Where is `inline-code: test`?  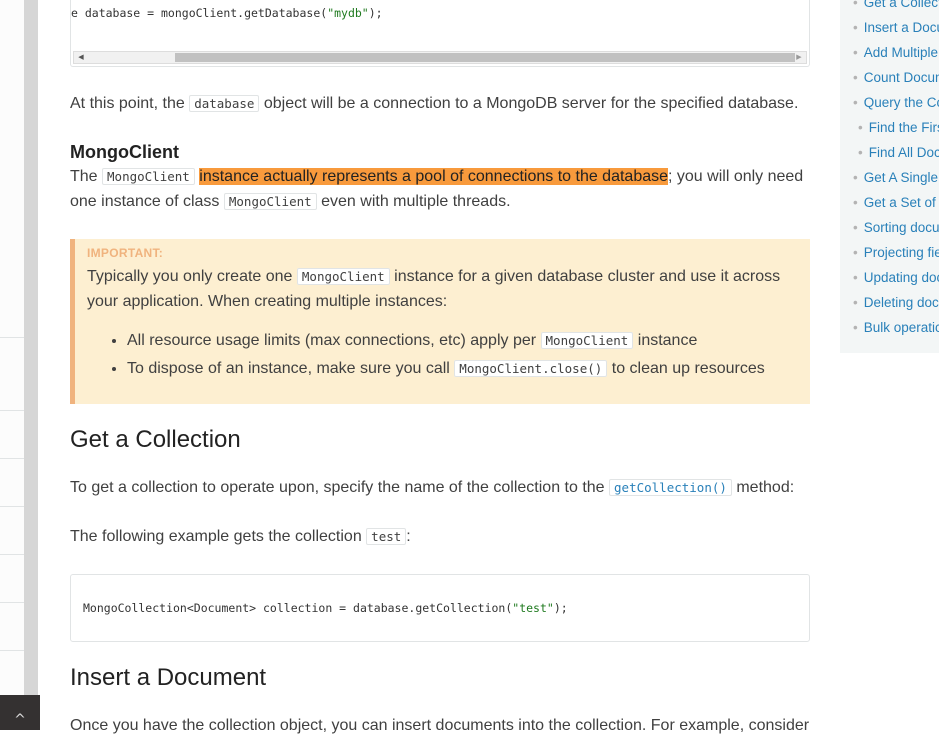
inline-code: test is located at coordinates (386, 536).